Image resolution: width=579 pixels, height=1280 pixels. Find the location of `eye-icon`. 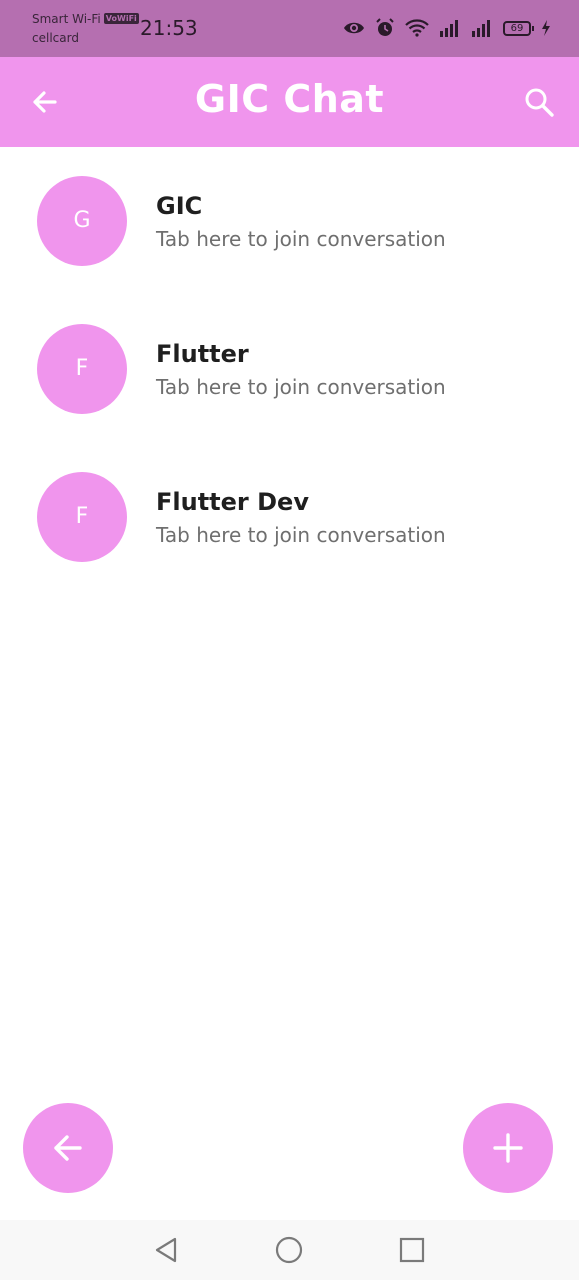

eye-icon is located at coordinates (354, 28).